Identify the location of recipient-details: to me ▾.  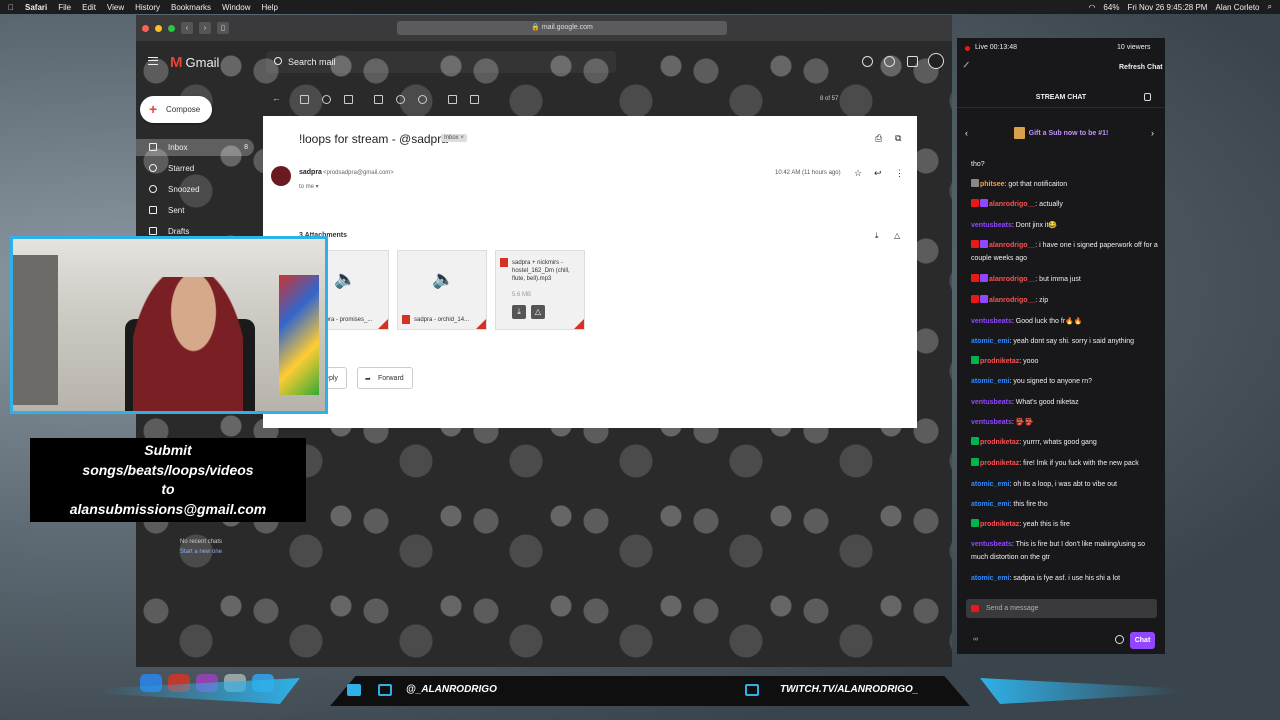
(309, 186).